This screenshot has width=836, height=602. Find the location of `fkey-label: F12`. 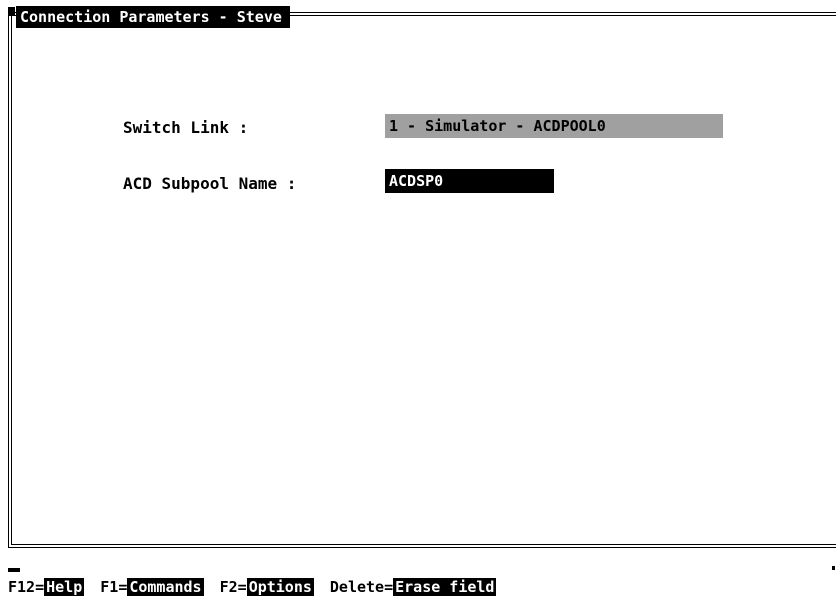

fkey-label: F12 is located at coordinates (22, 587).